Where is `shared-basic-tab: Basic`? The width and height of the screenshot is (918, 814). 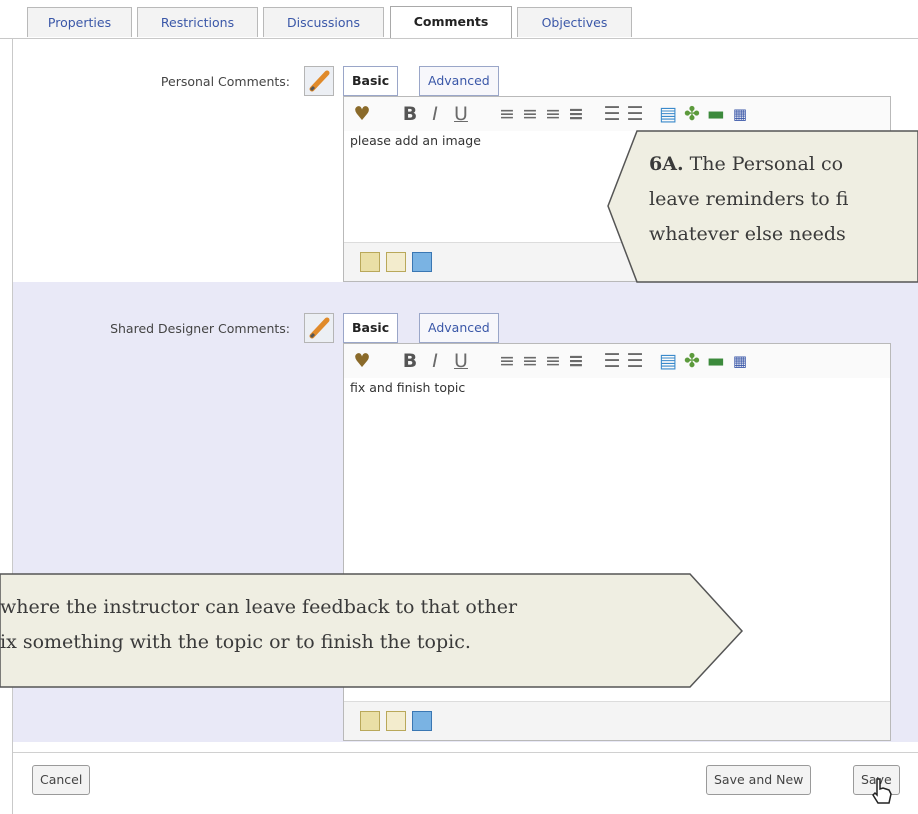
shared-basic-tab: Basic is located at coordinates (371, 328).